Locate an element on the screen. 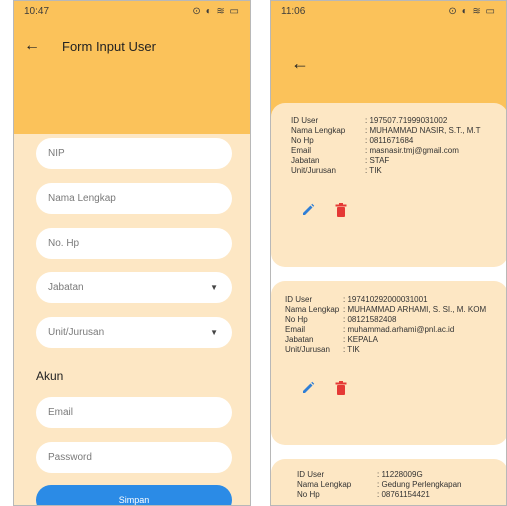 The width and height of the screenshot is (507, 506). value-hp: : 08121582408 is located at coordinates (370, 319).